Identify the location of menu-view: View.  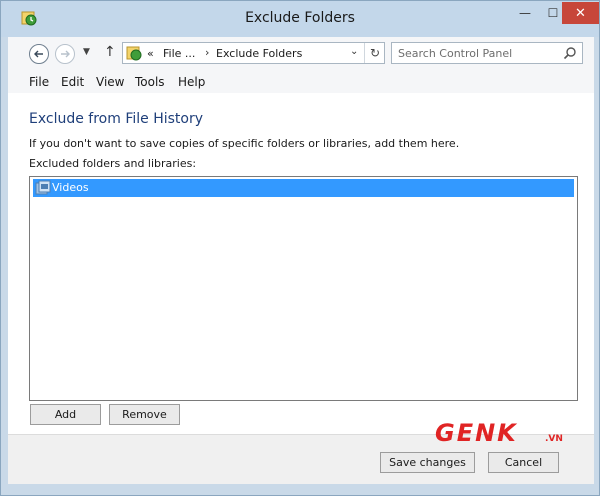
(110, 82).